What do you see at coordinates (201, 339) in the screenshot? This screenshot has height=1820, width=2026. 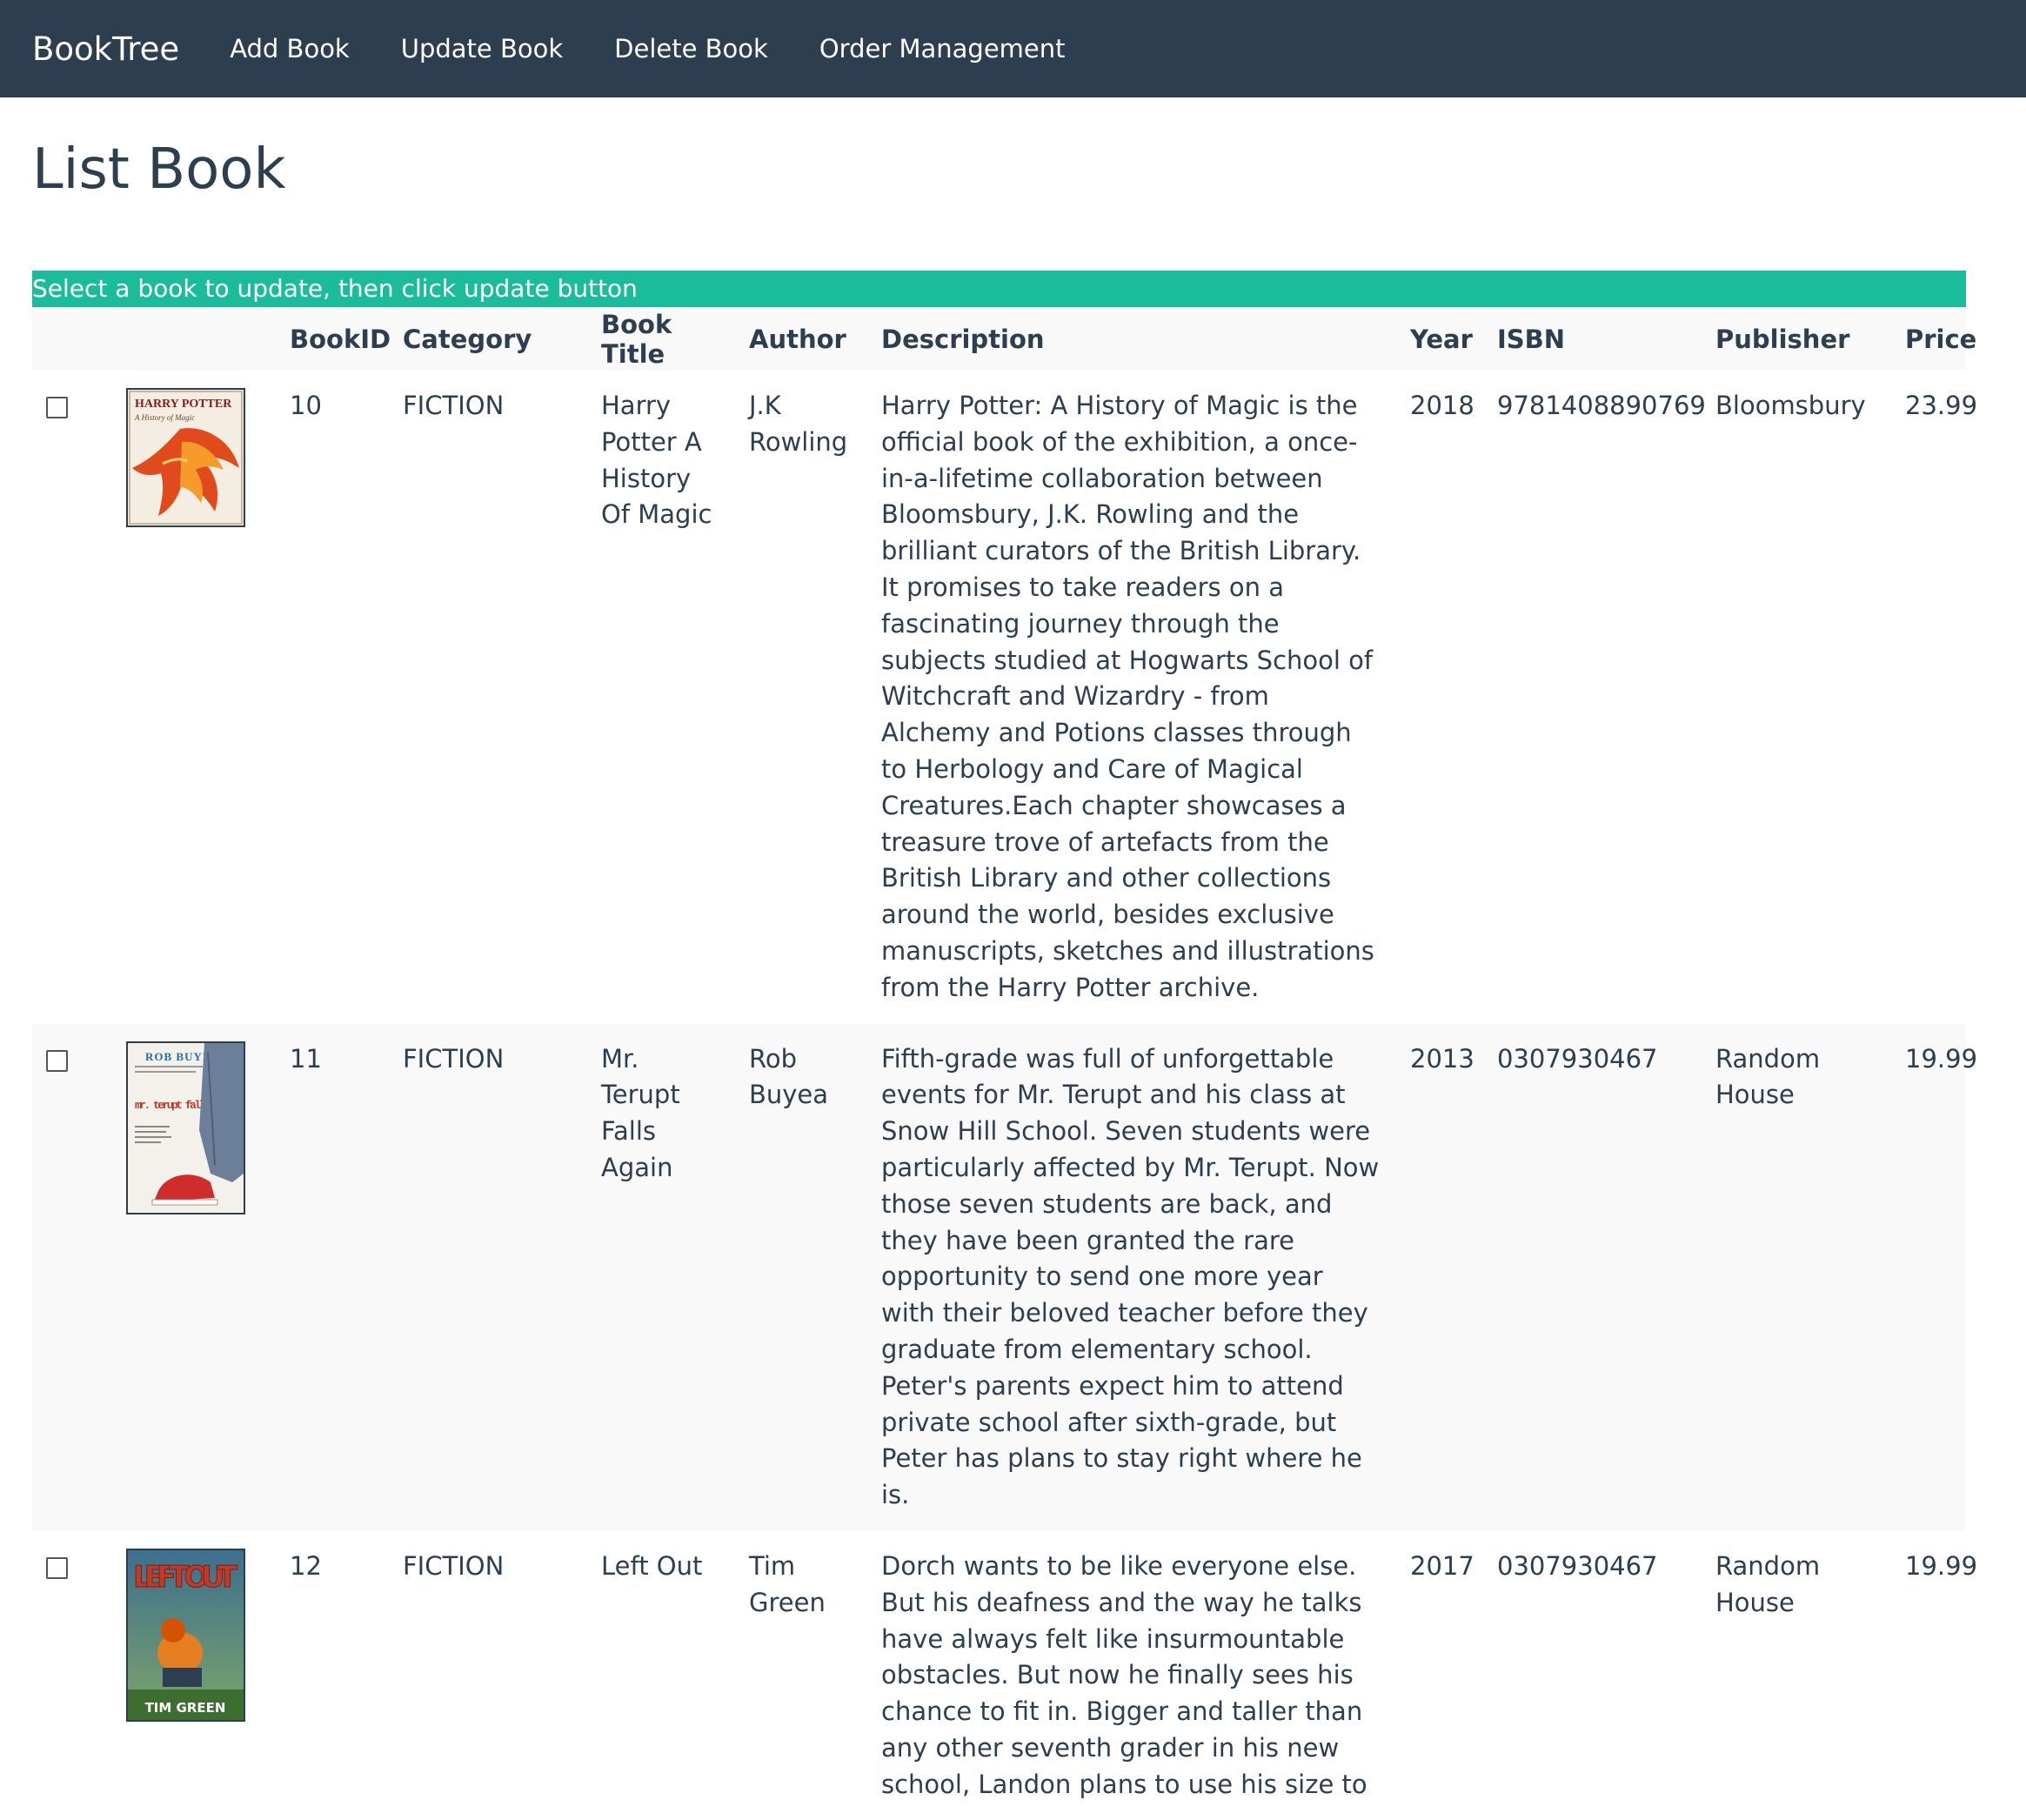 I see `header-cover` at bounding box center [201, 339].